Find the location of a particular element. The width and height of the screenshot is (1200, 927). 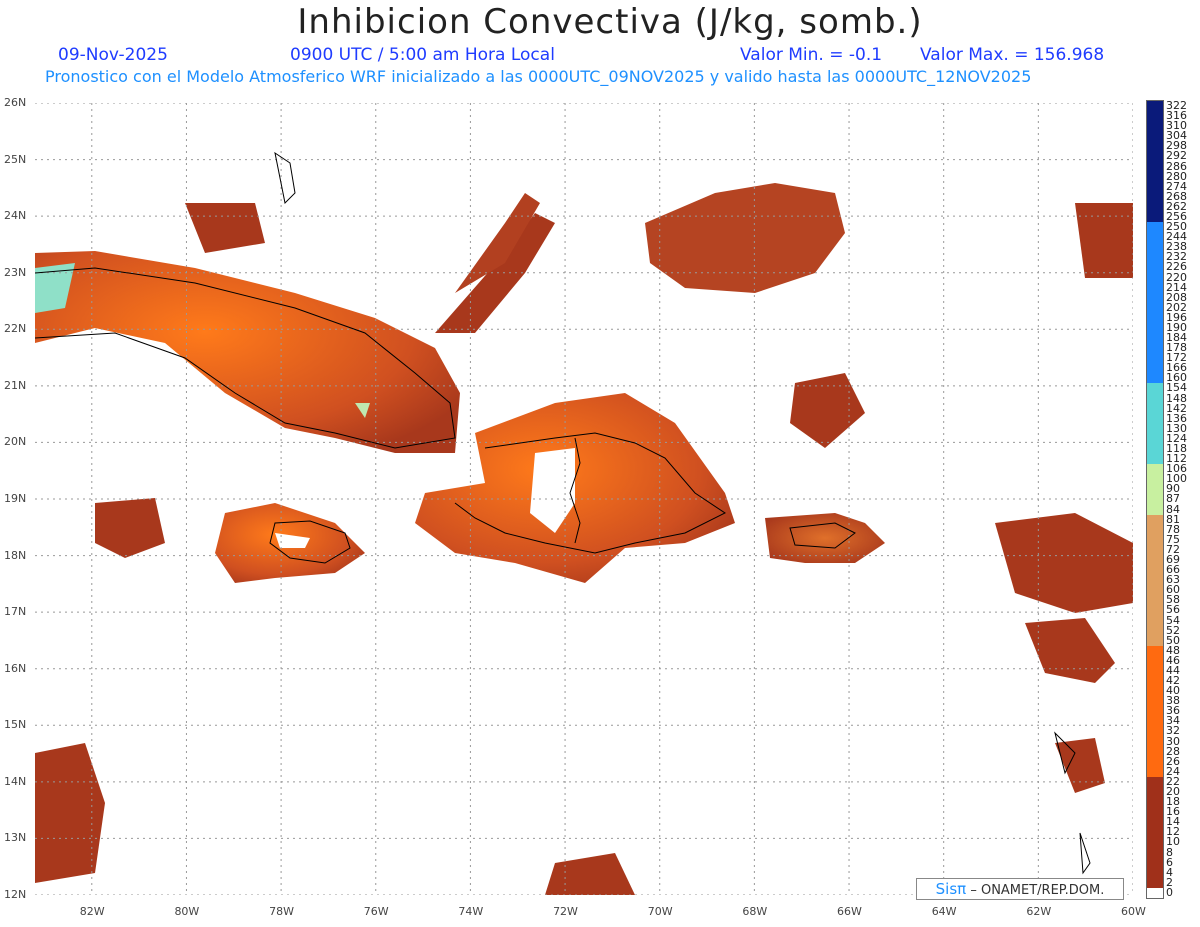

lat-tick-label: 24N is located at coordinates (15, 216).